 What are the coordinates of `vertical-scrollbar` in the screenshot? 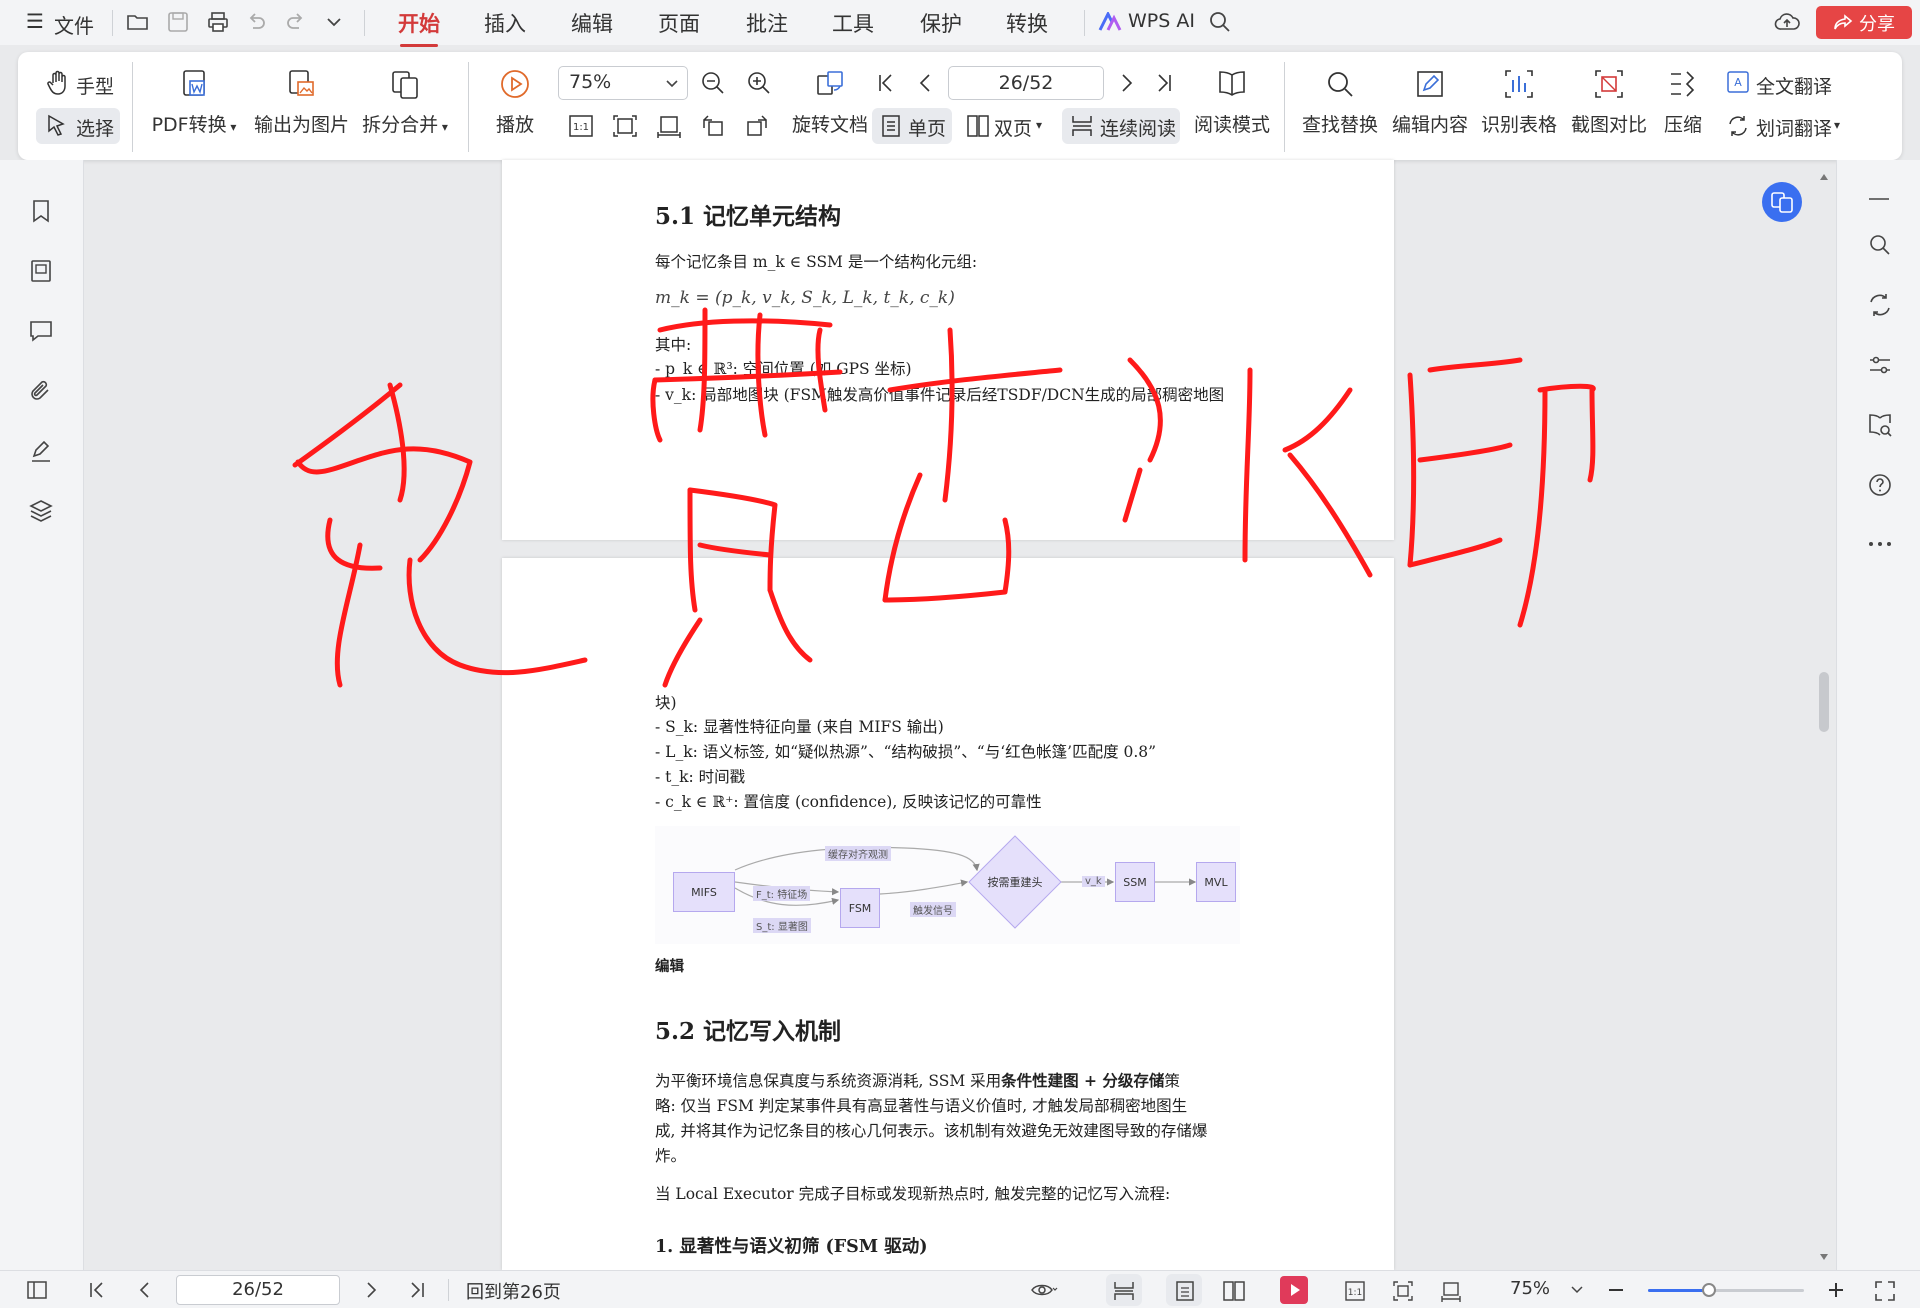 It's located at (1824, 717).